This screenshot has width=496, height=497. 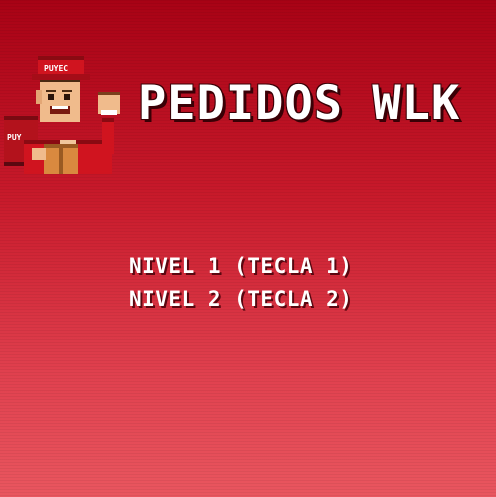 I want to click on box-logo: PUY, so click(x=14, y=137).